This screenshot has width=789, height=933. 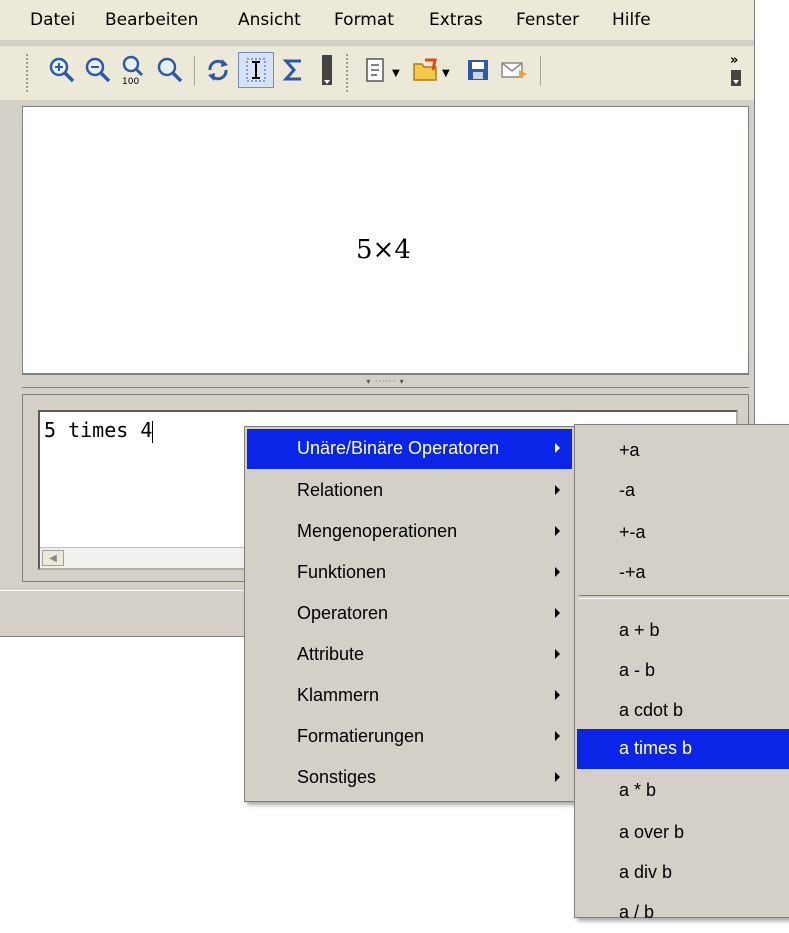 What do you see at coordinates (376, 70) in the screenshot?
I see `import-icon` at bounding box center [376, 70].